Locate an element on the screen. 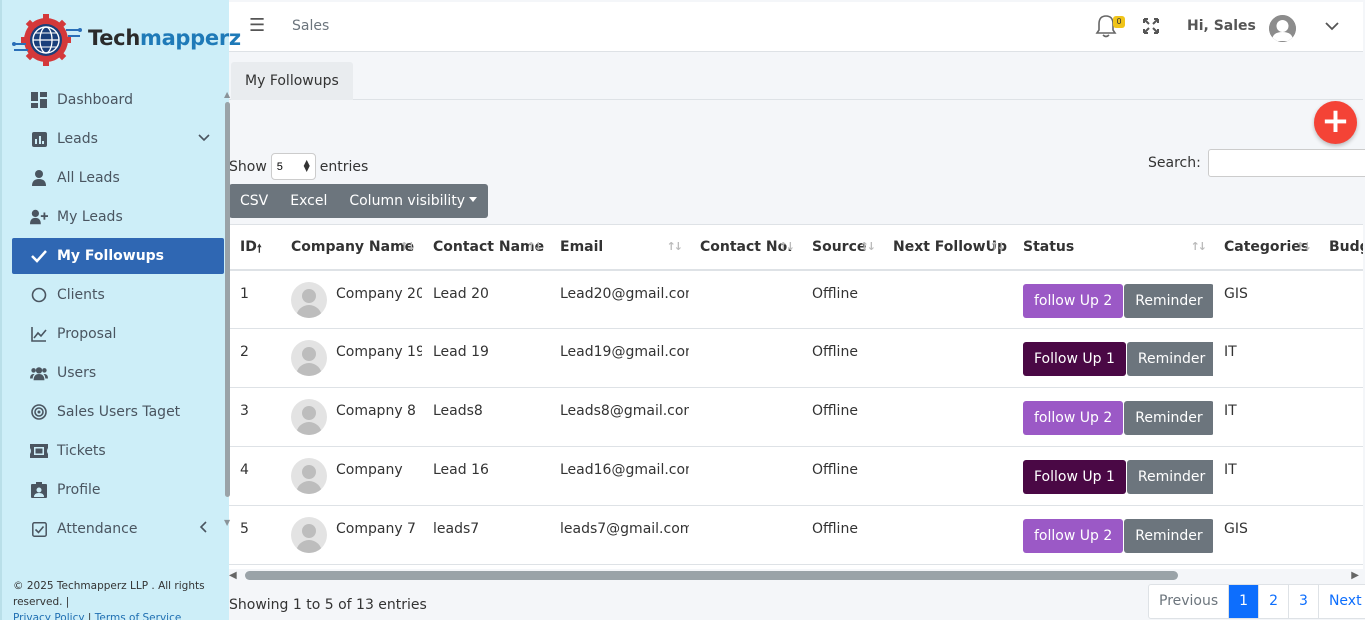 The image size is (1365, 620). sidebar-item-clients: Clients is located at coordinates (118, 295).